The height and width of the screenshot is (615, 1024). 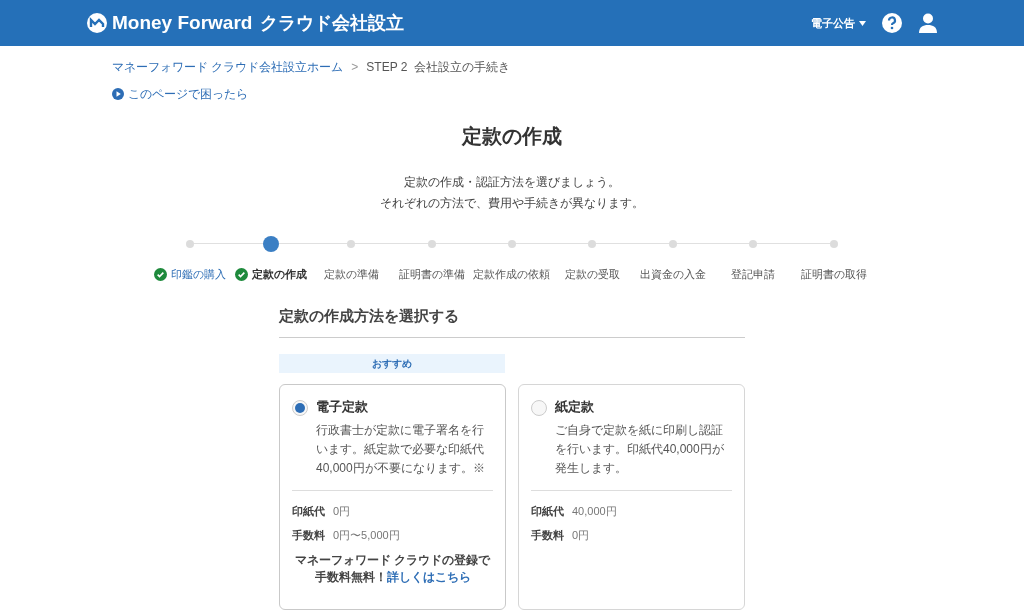 I want to click on breadcrumb-current: STEP 2 会社設立の手続き, so click(x=438, y=67).